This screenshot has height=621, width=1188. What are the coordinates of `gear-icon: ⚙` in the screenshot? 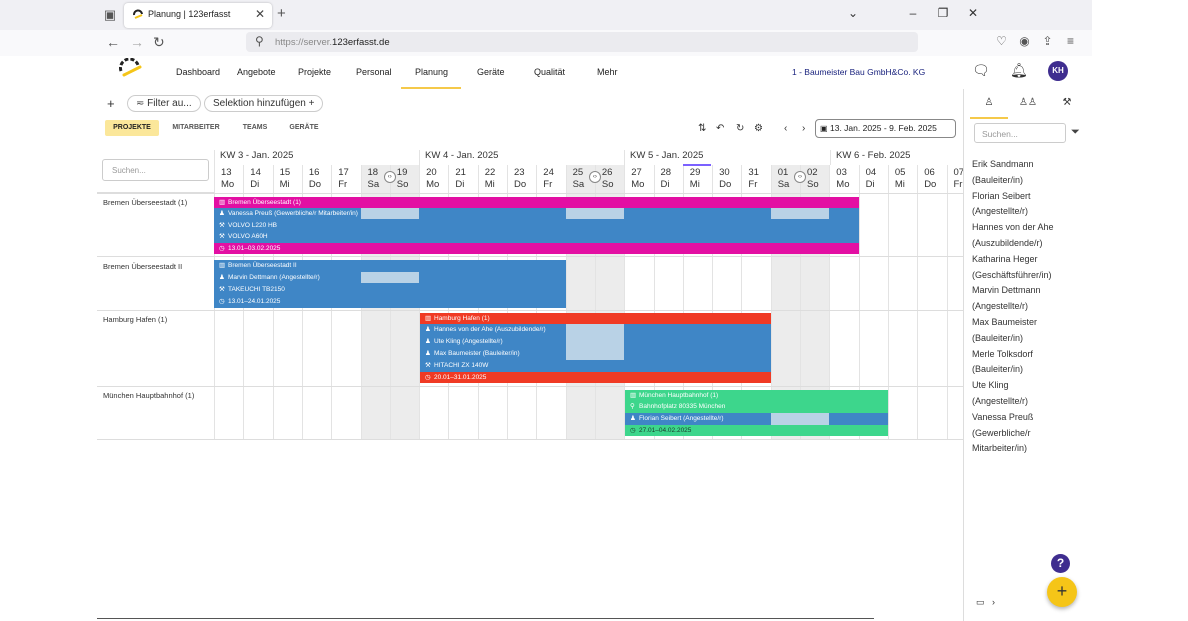 It's located at (758, 128).